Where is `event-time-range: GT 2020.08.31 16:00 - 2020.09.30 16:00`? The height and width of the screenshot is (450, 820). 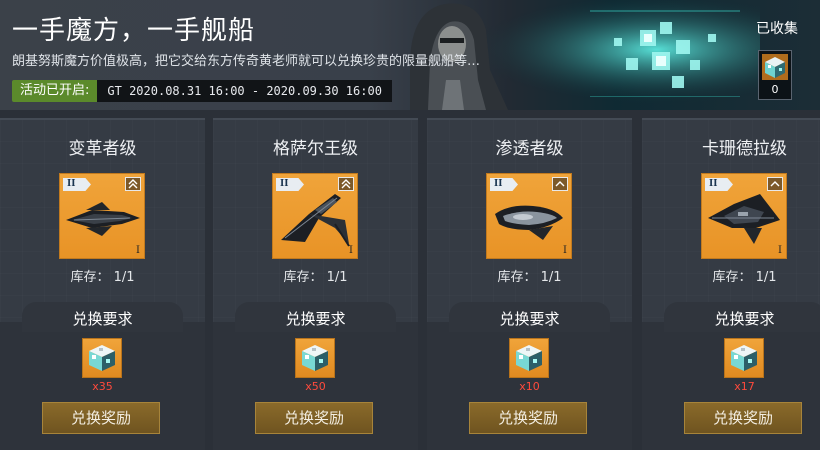 event-time-range: GT 2020.08.31 16:00 - 2020.09.30 16:00 is located at coordinates (244, 91).